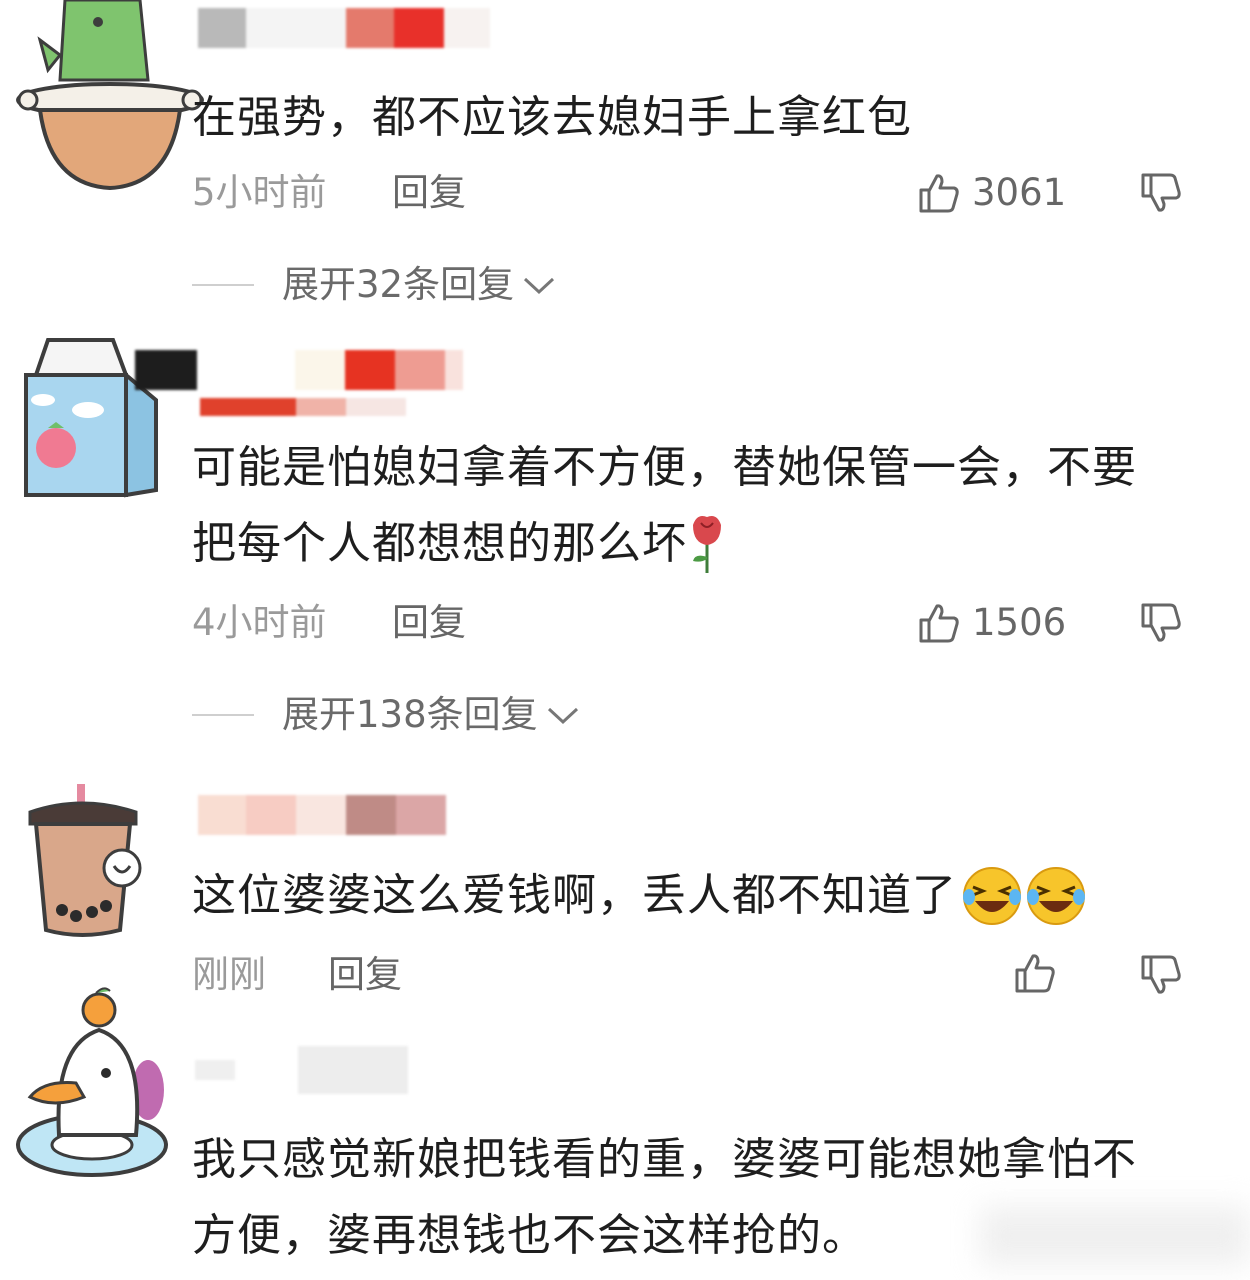  Describe the element at coordinates (410, 714) in the screenshot. I see `expand-label: 展开138条回复` at that location.